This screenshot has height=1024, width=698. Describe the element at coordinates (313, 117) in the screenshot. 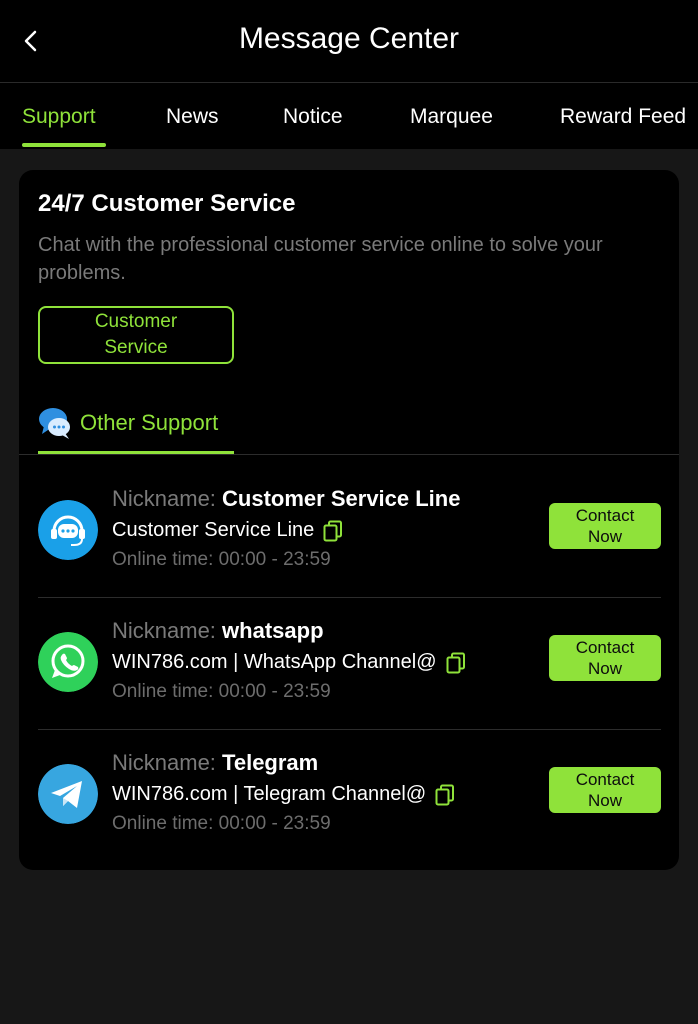

I see `tab-notice: Notice` at that location.